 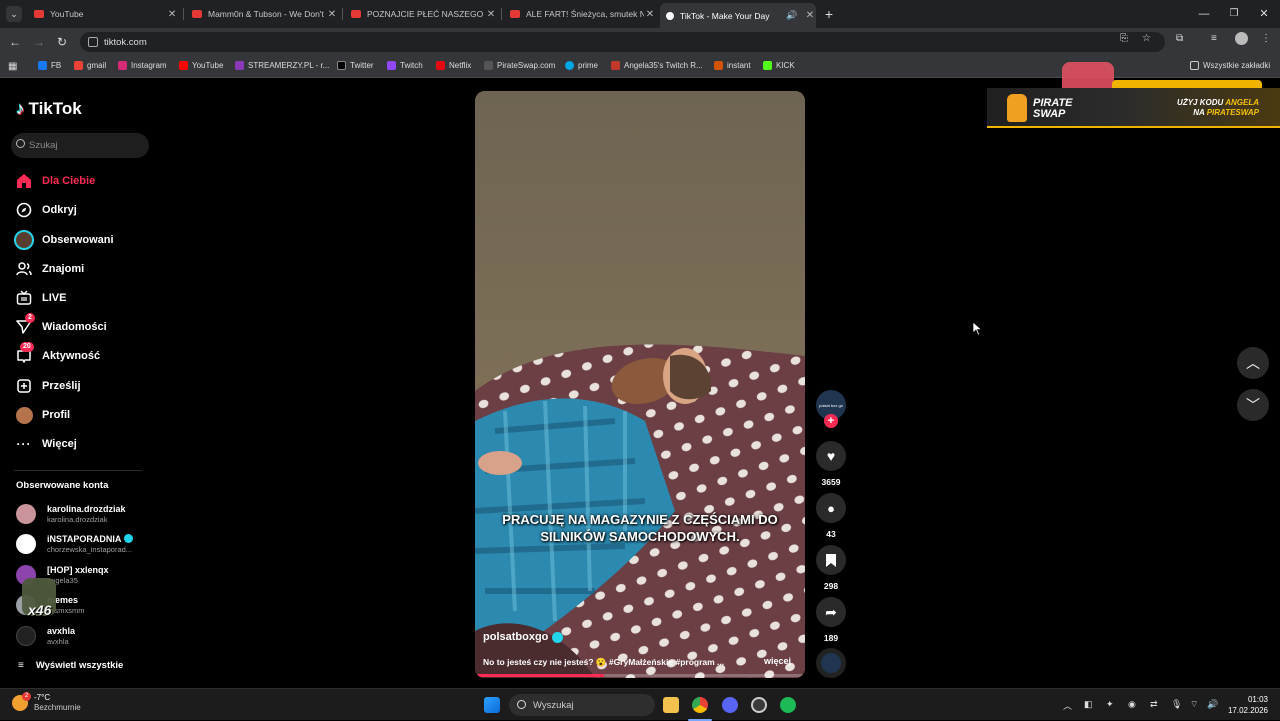 What do you see at coordinates (262, 14) in the screenshot?
I see `tab-mammon: Mamm0n & Tubson - We Don't ✕` at bounding box center [262, 14].